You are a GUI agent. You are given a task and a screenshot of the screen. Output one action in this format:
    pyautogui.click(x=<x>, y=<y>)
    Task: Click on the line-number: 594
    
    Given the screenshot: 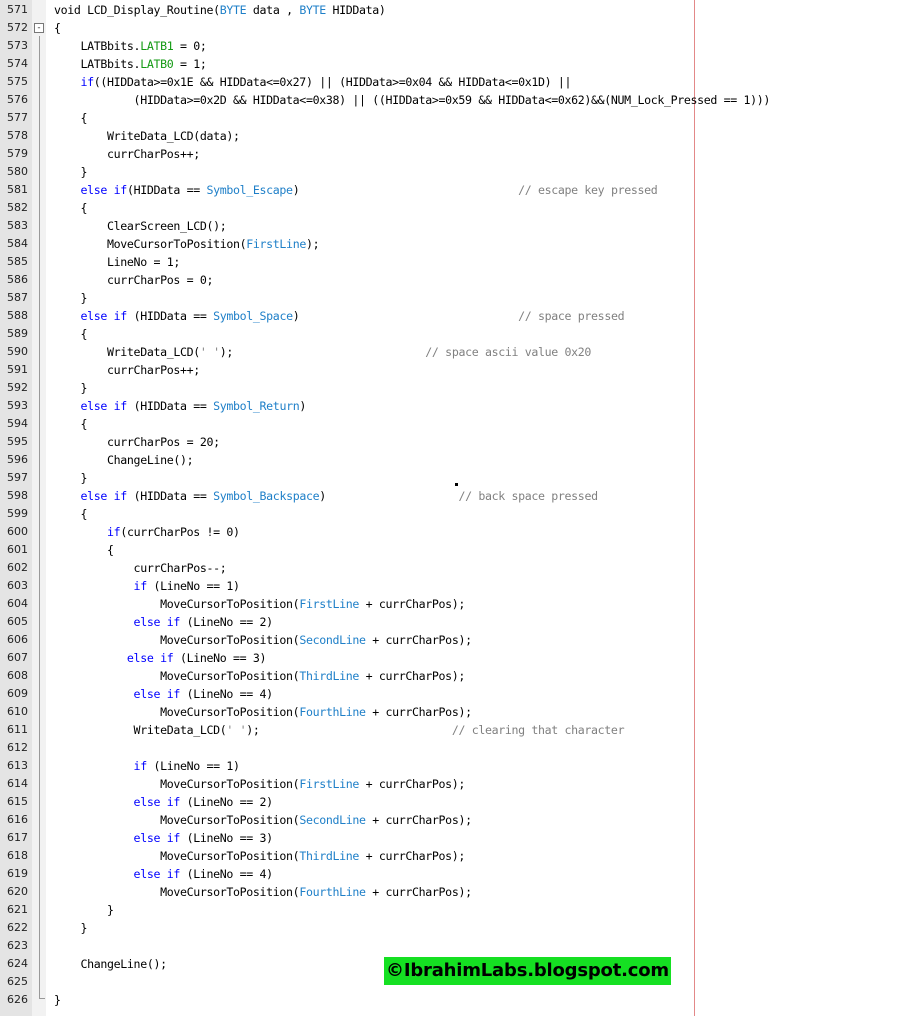 What is the action you would take?
    pyautogui.click(x=17, y=423)
    